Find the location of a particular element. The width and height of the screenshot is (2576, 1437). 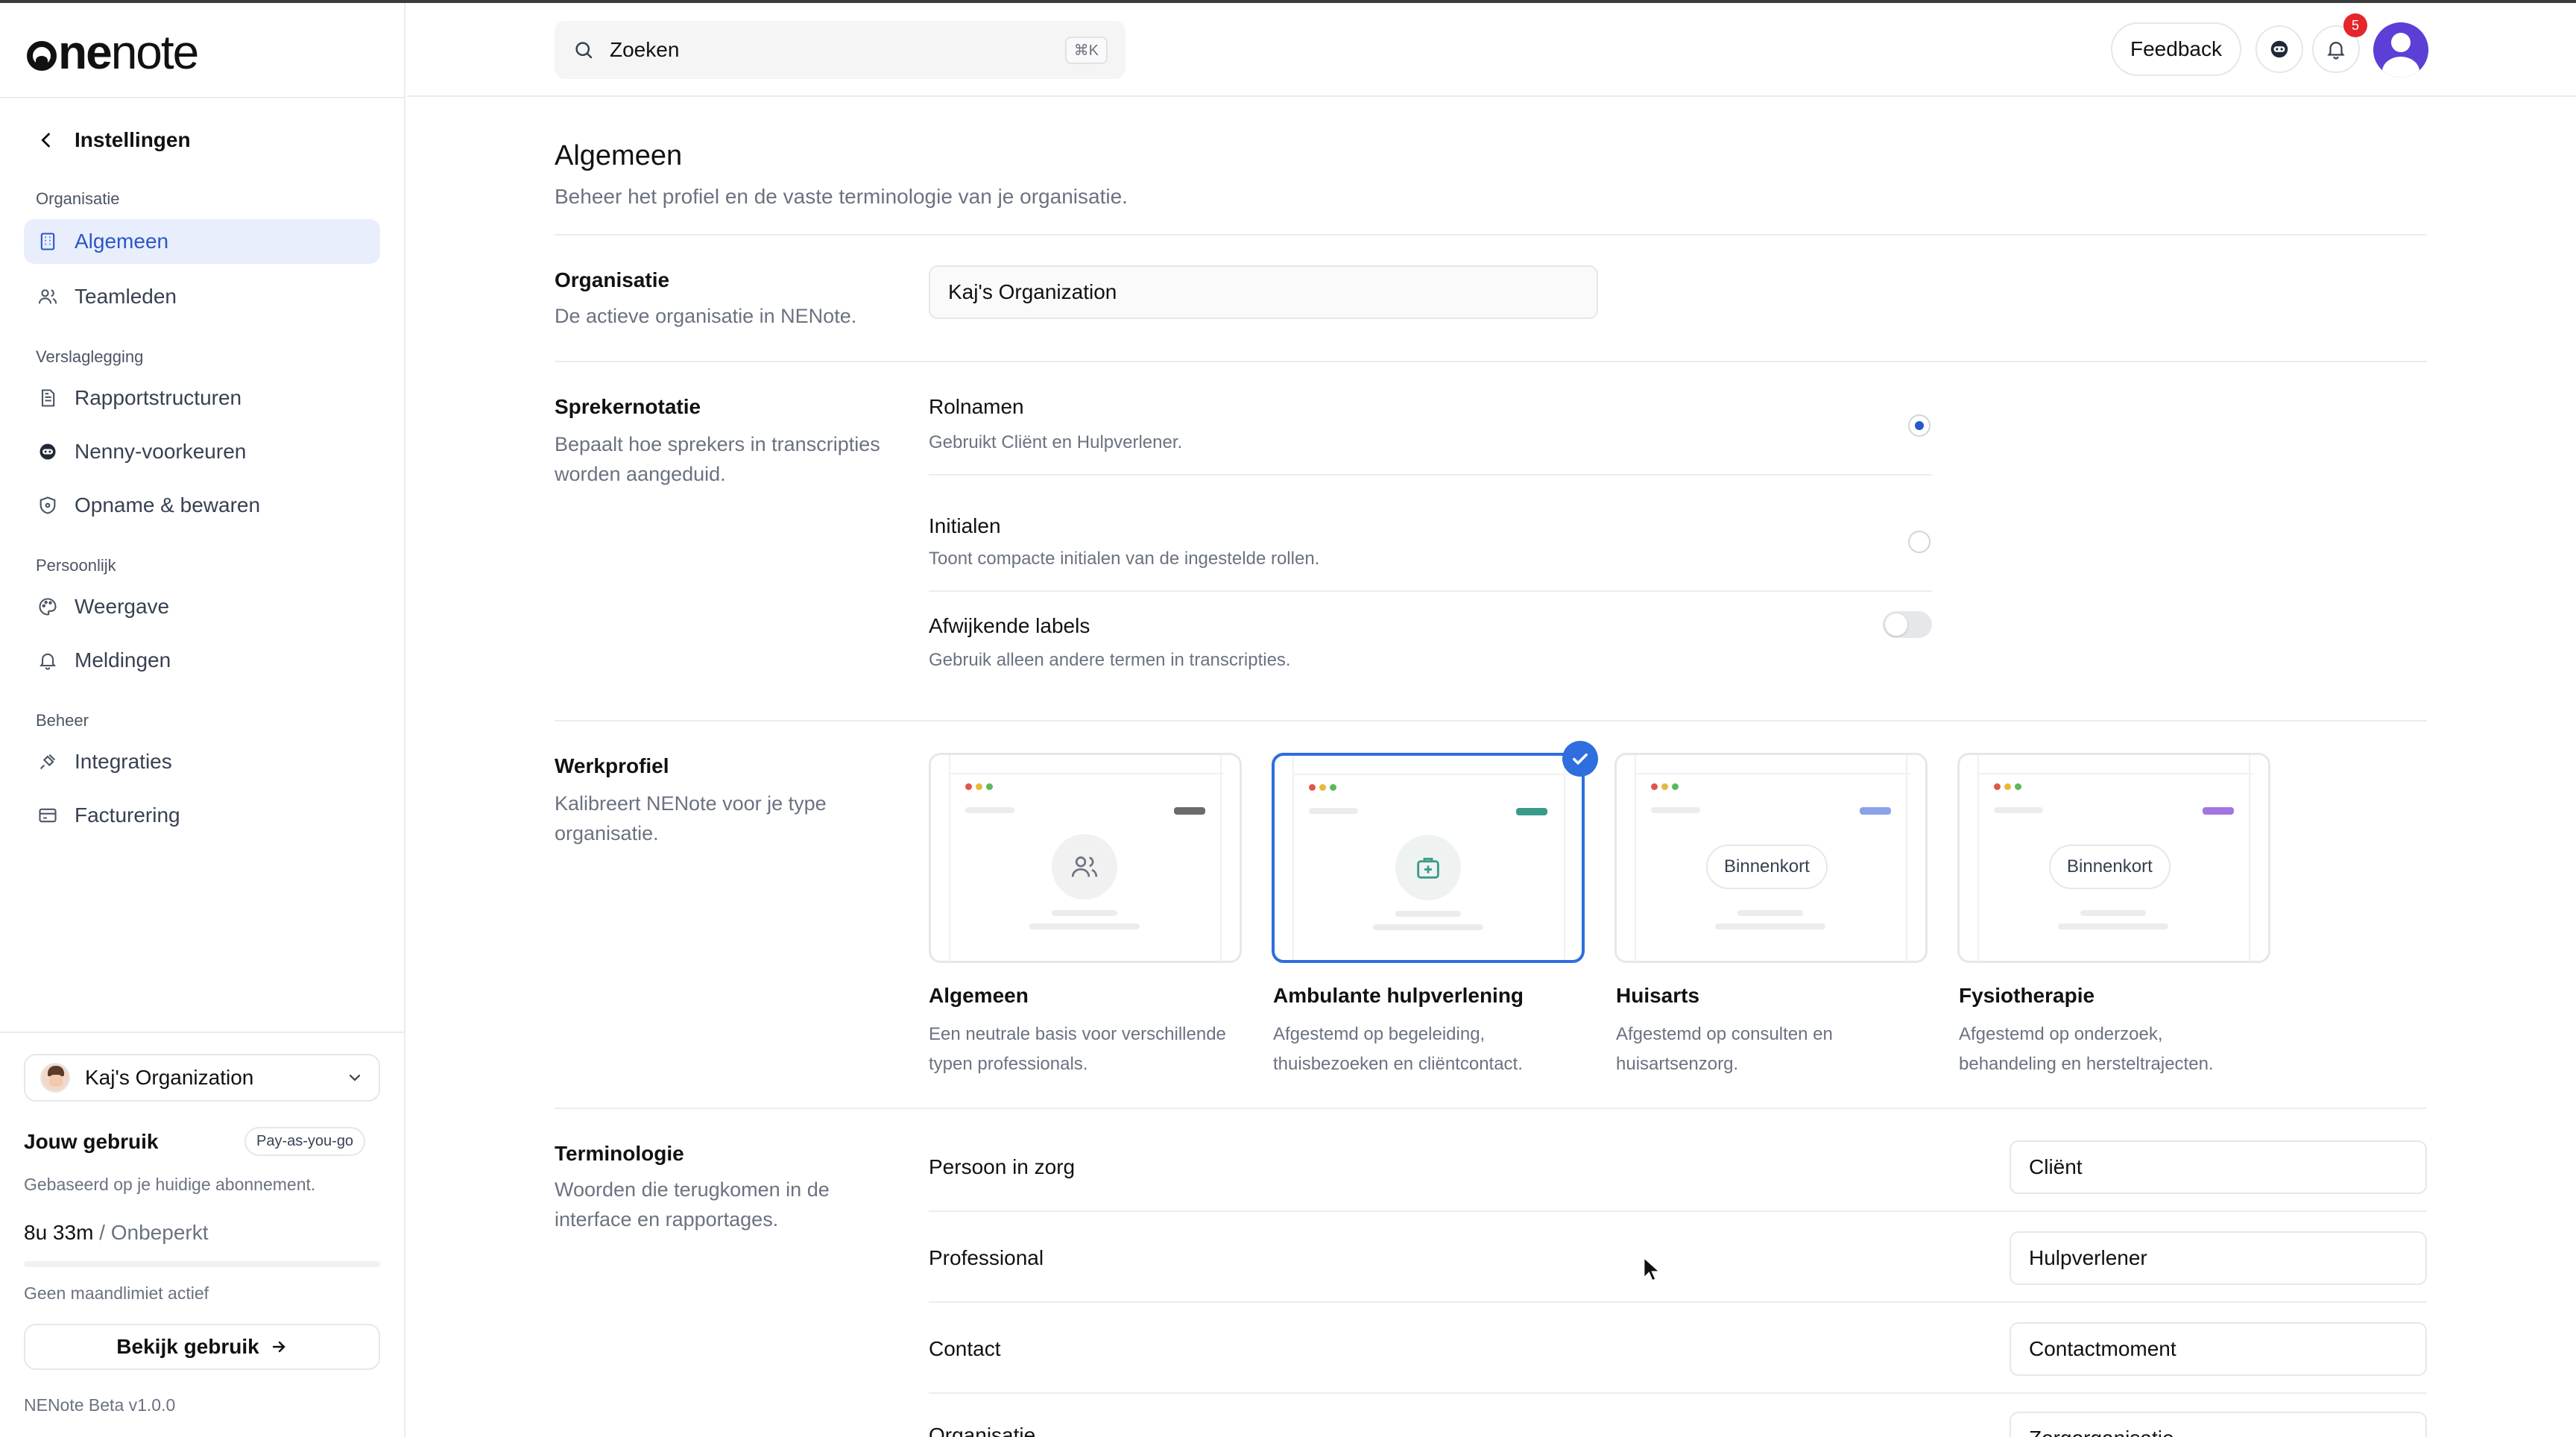

terminology-section-title: Terminologie is located at coordinates (619, 1153).